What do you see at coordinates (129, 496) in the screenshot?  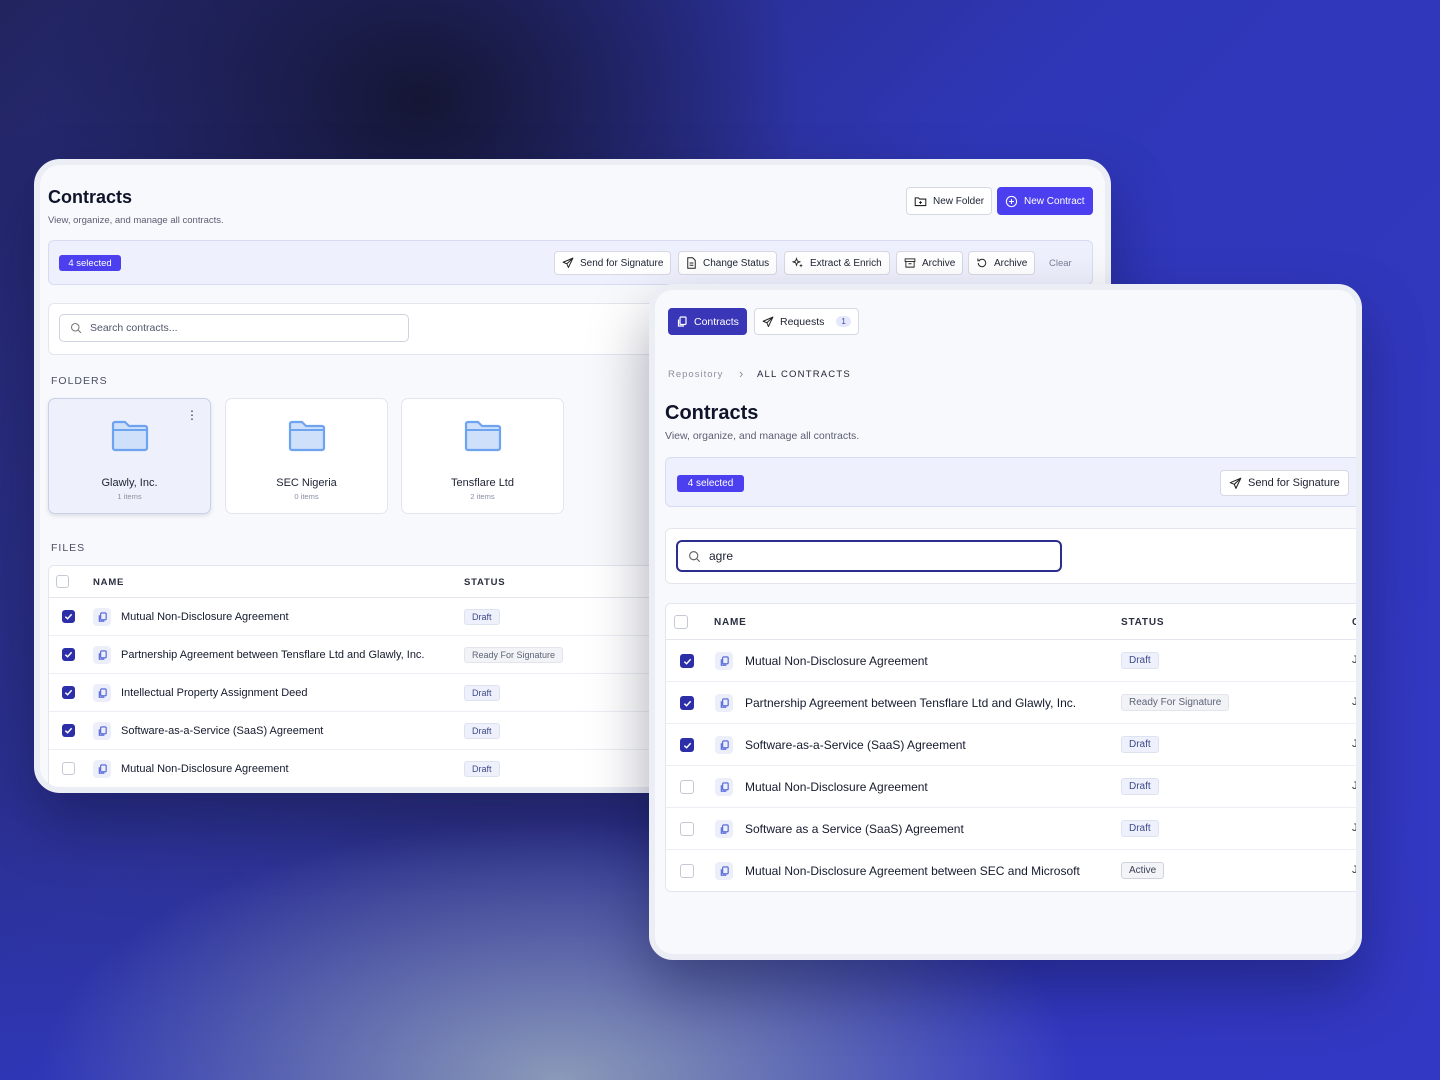 I see `folder-count: 1 items` at bounding box center [129, 496].